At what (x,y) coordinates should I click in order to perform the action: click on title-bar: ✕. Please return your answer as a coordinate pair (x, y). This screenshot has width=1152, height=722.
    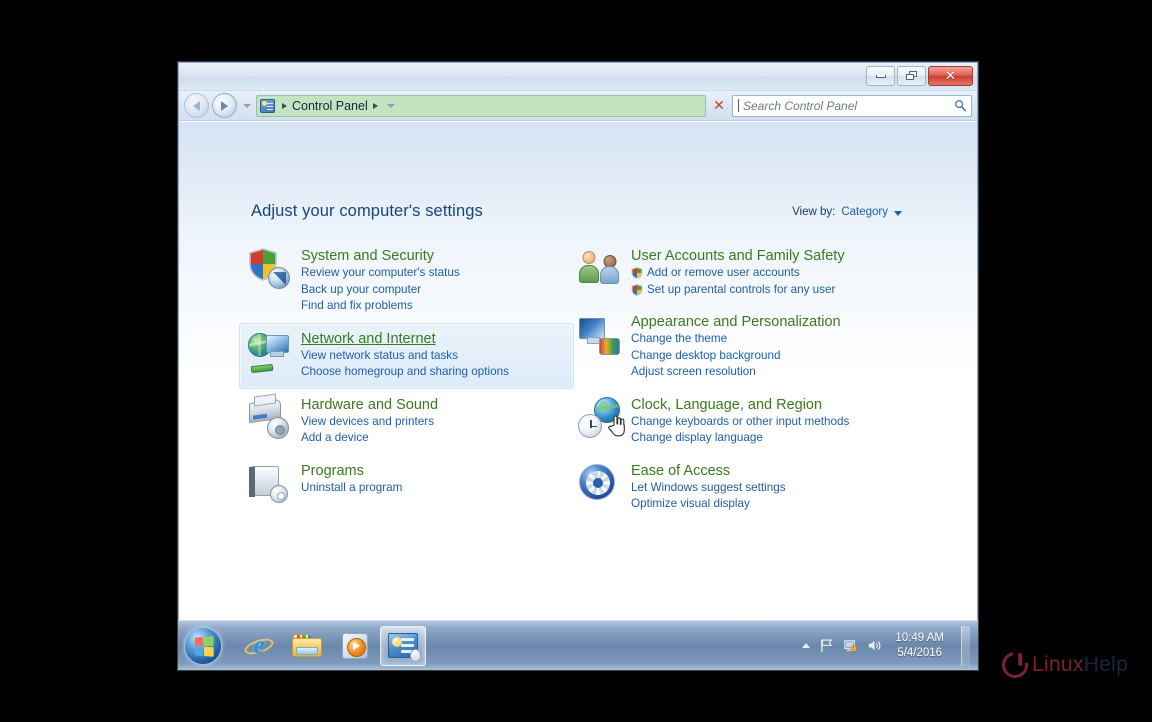
    Looking at the image, I should click on (578, 77).